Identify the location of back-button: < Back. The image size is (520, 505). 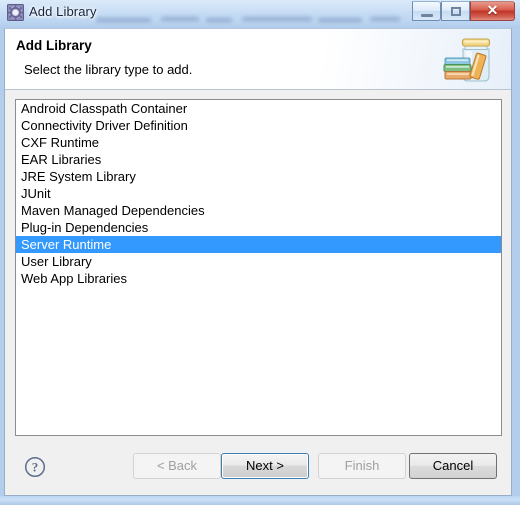
(177, 466).